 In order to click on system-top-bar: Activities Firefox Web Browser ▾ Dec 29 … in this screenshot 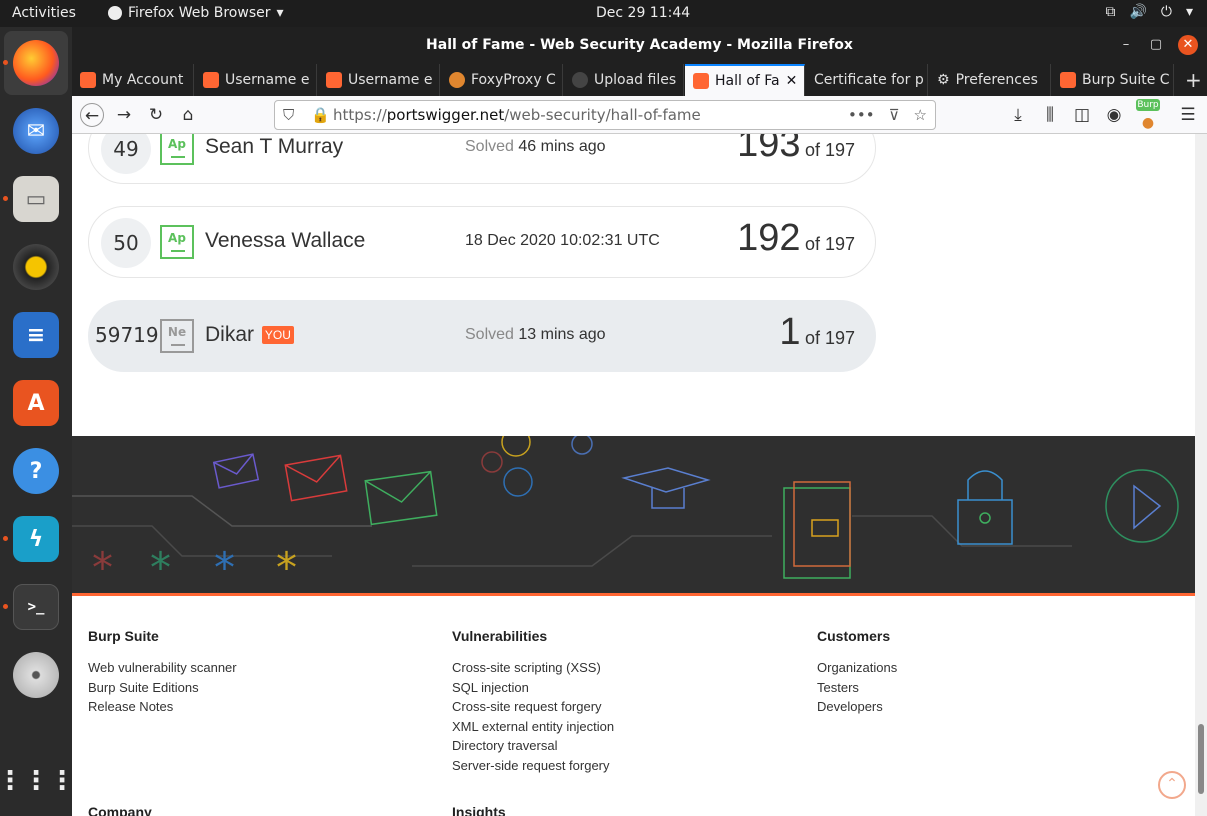, I will do `click(603, 13)`.